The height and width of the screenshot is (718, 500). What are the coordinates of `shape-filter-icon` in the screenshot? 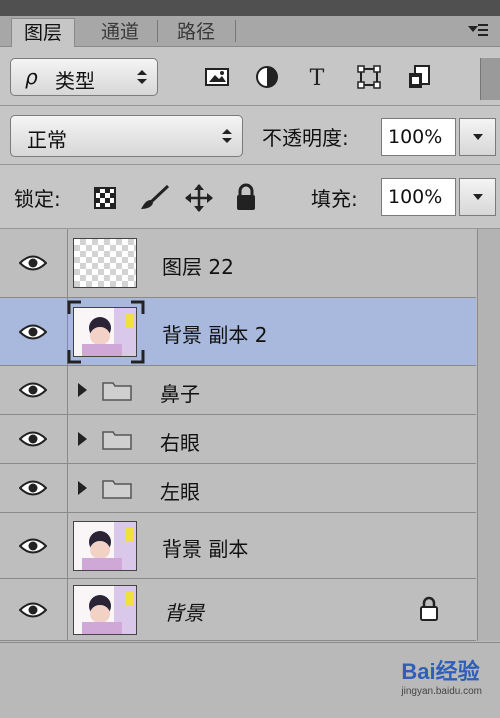 It's located at (369, 77).